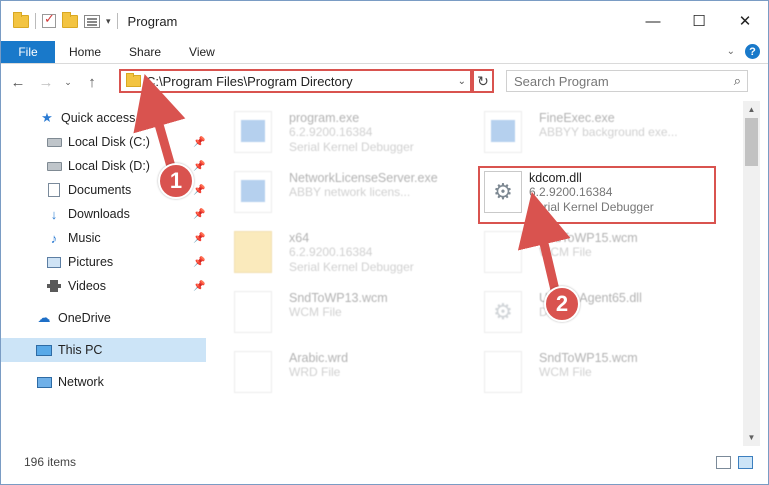 Image resolution: width=769 pixels, height=485 pixels. I want to click on file-version: 6.2.9200.16384, so click(331, 252).